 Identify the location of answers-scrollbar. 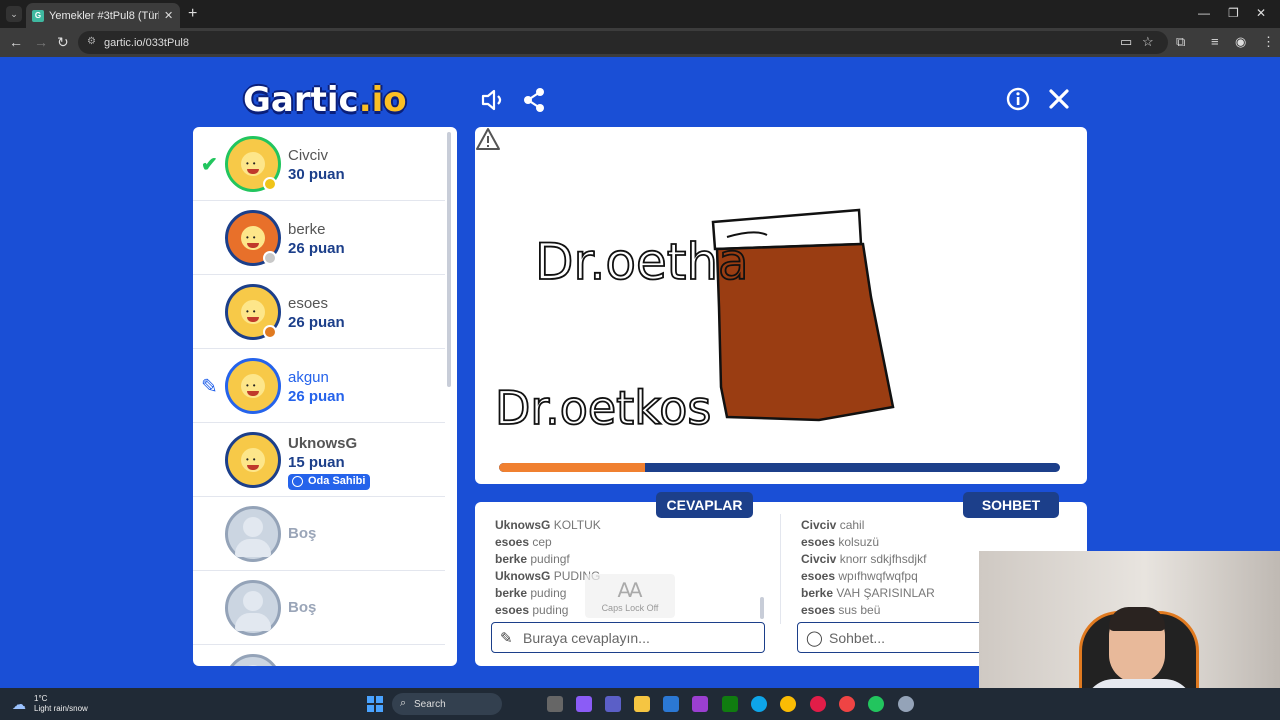
(762, 608).